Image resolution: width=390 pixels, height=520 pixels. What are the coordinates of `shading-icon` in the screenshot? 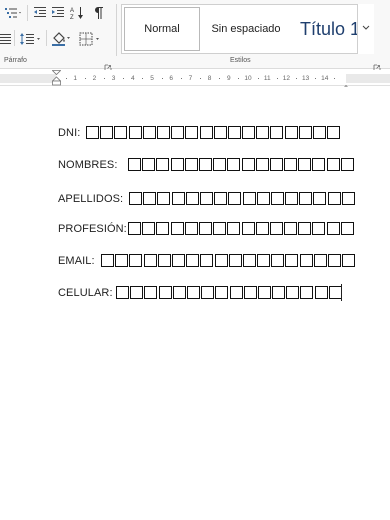 It's located at (62, 39).